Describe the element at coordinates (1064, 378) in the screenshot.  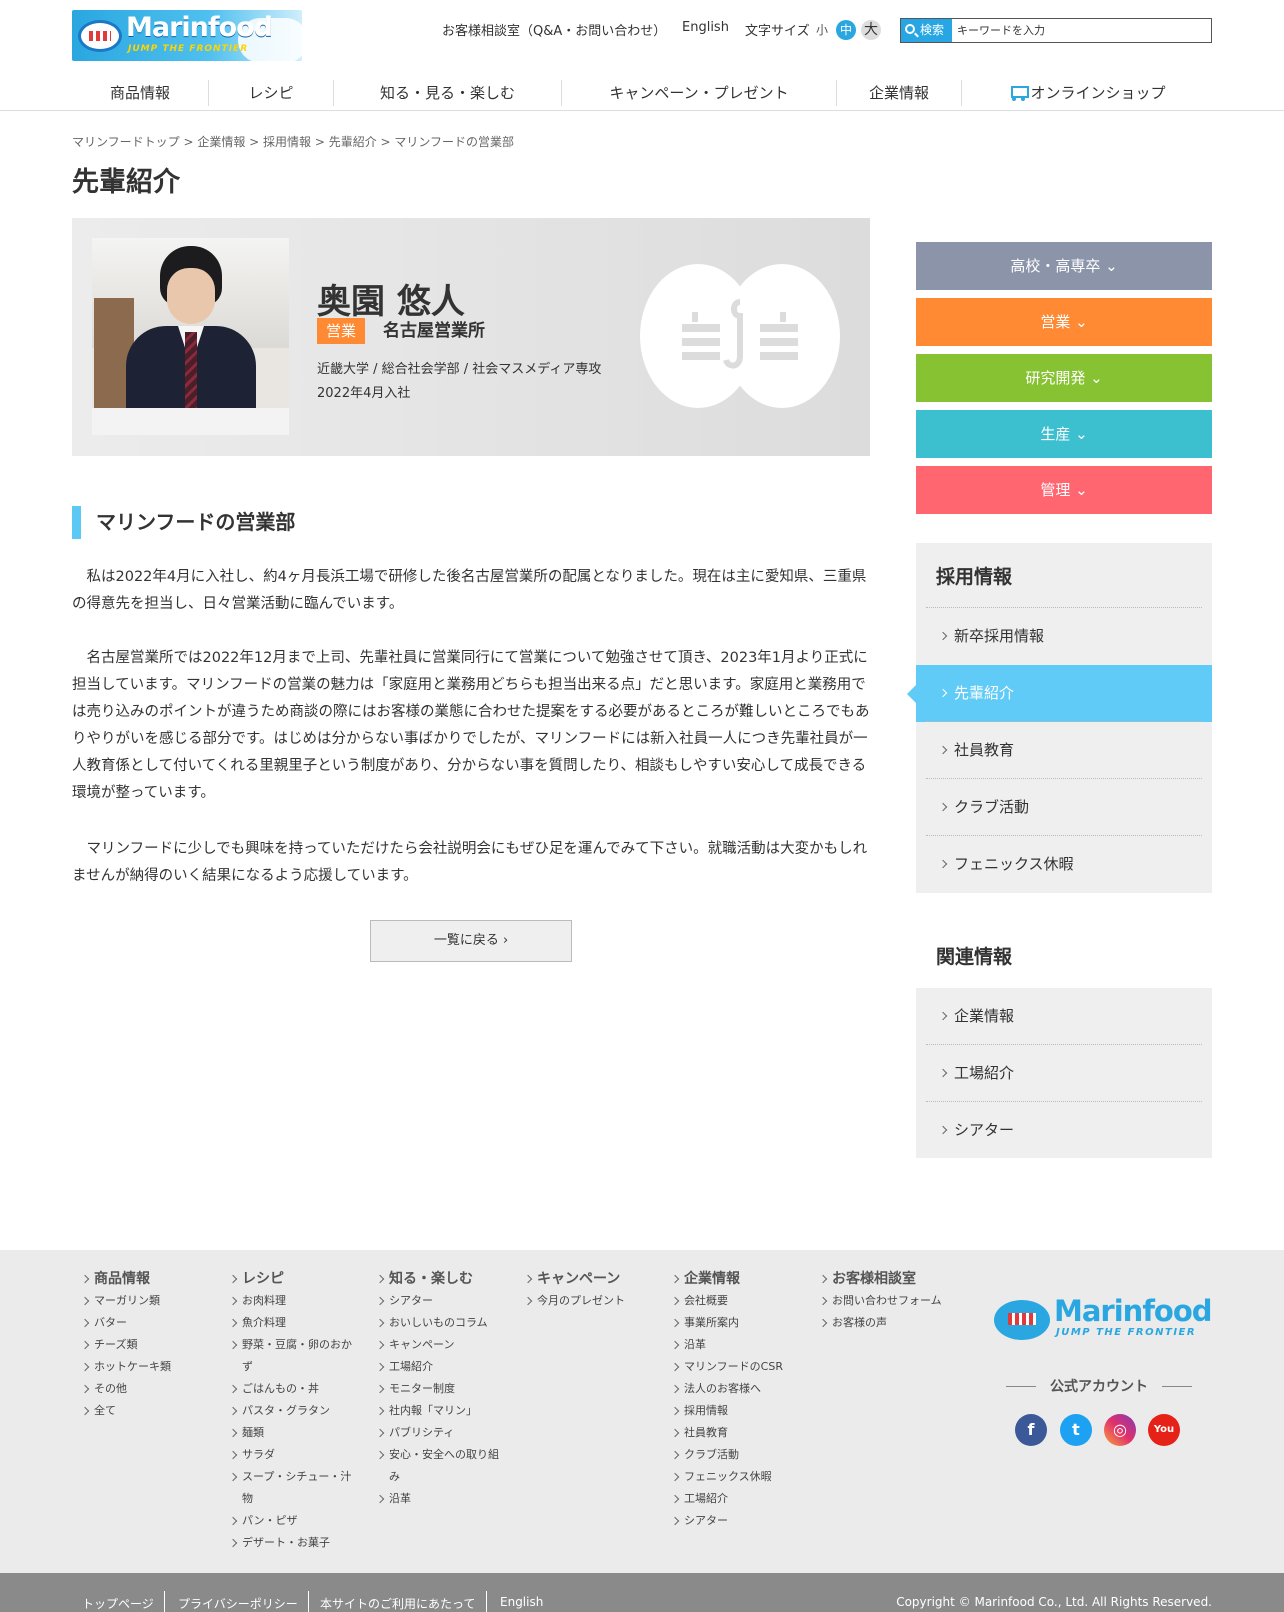
I see `category-rnd-button: 研究開発 ⌄` at that location.